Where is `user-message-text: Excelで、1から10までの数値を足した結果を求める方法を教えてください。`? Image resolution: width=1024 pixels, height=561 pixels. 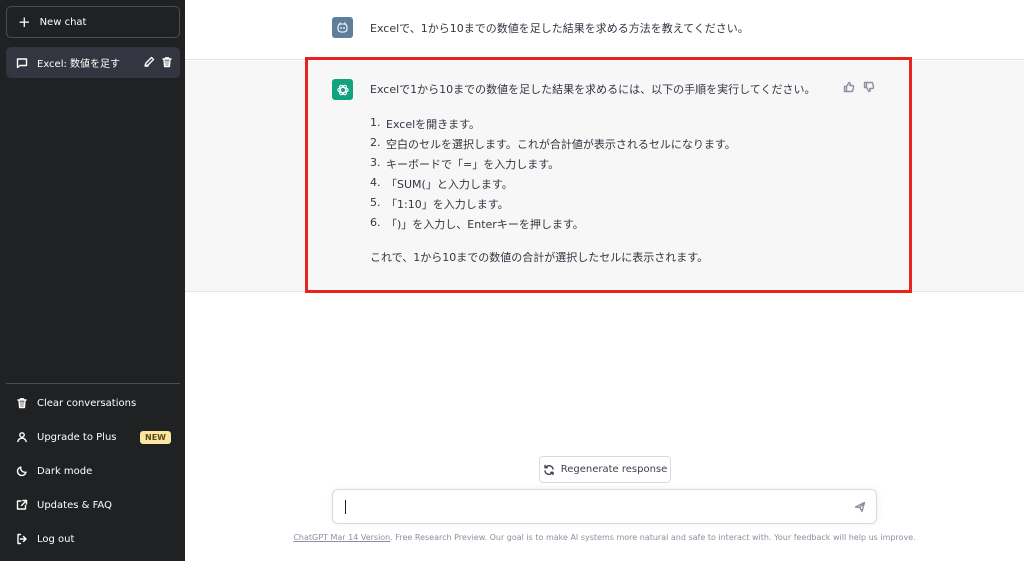
user-message-text: Excelで、1から10までの数値を足した結果を求める方法を教えてください。 is located at coordinates (559, 28).